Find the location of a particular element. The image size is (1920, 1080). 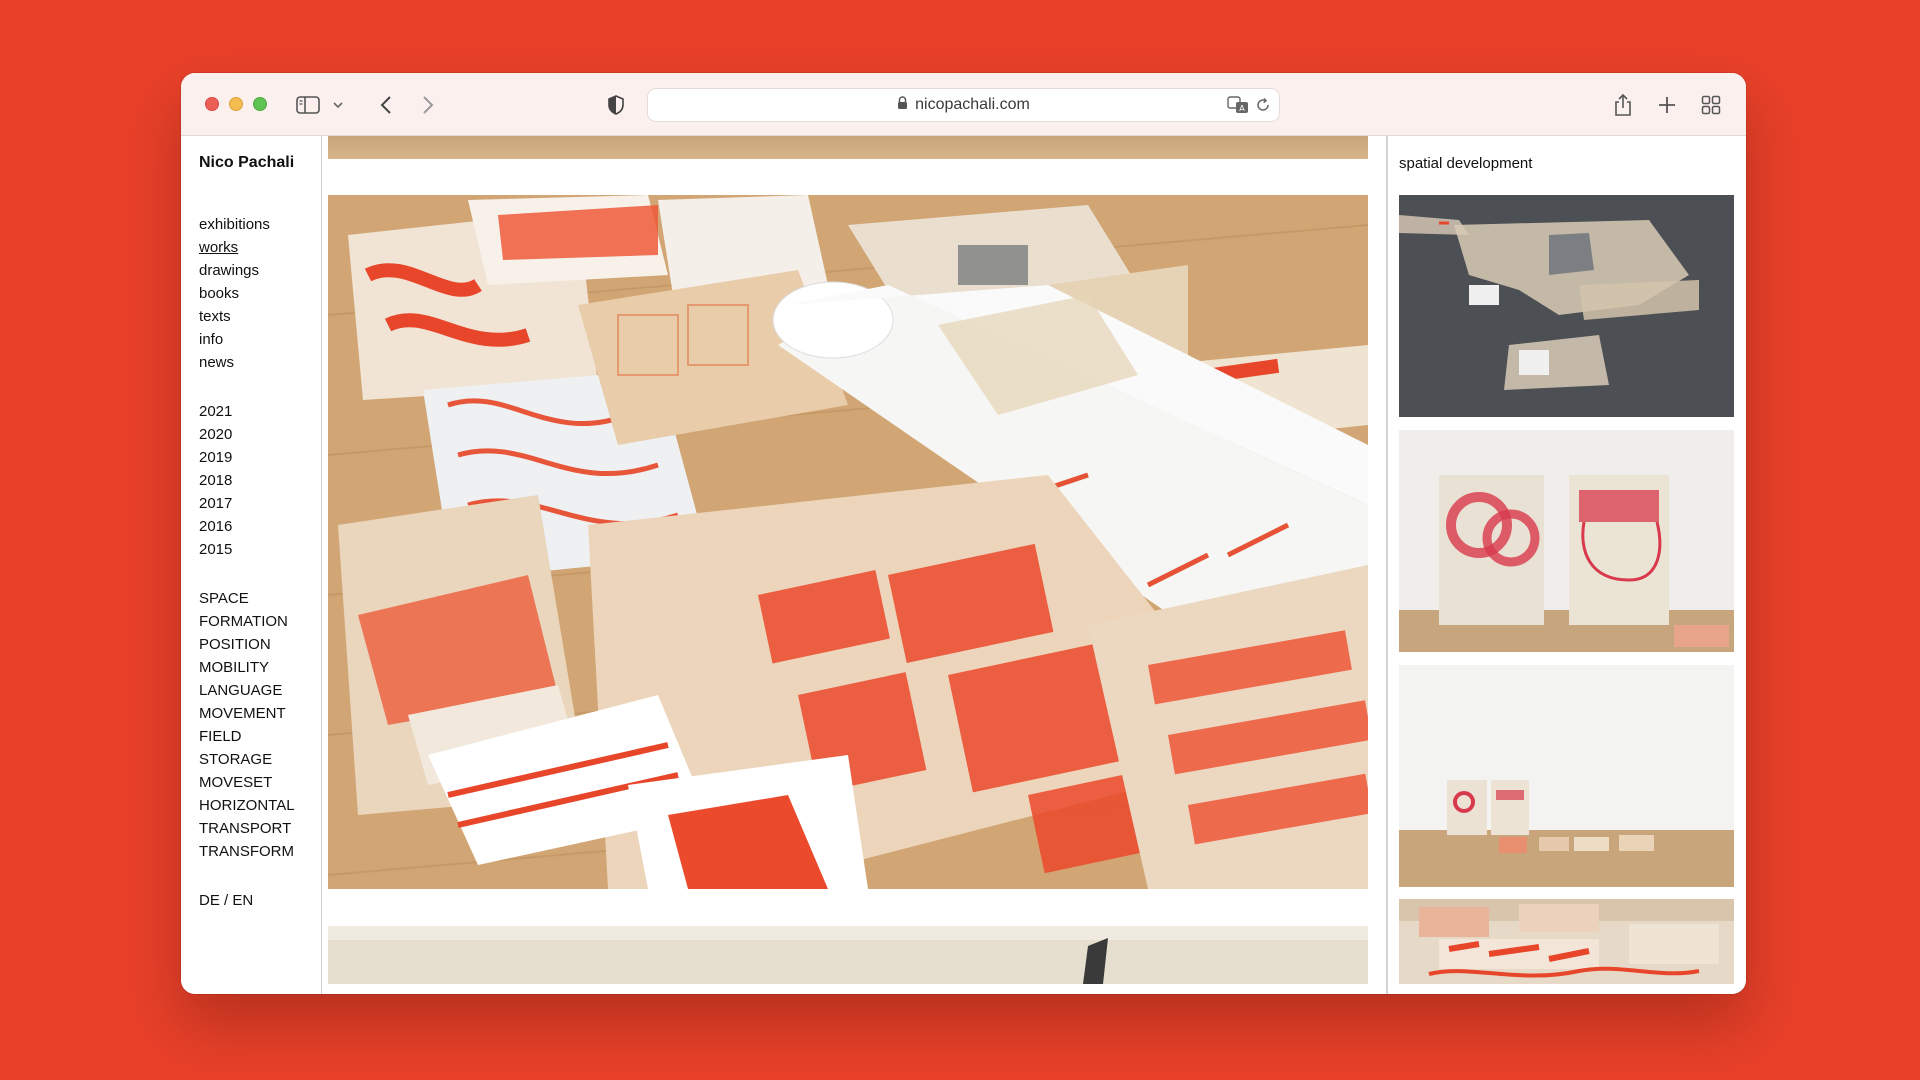

svg-text: A is located at coordinates (1242, 108).